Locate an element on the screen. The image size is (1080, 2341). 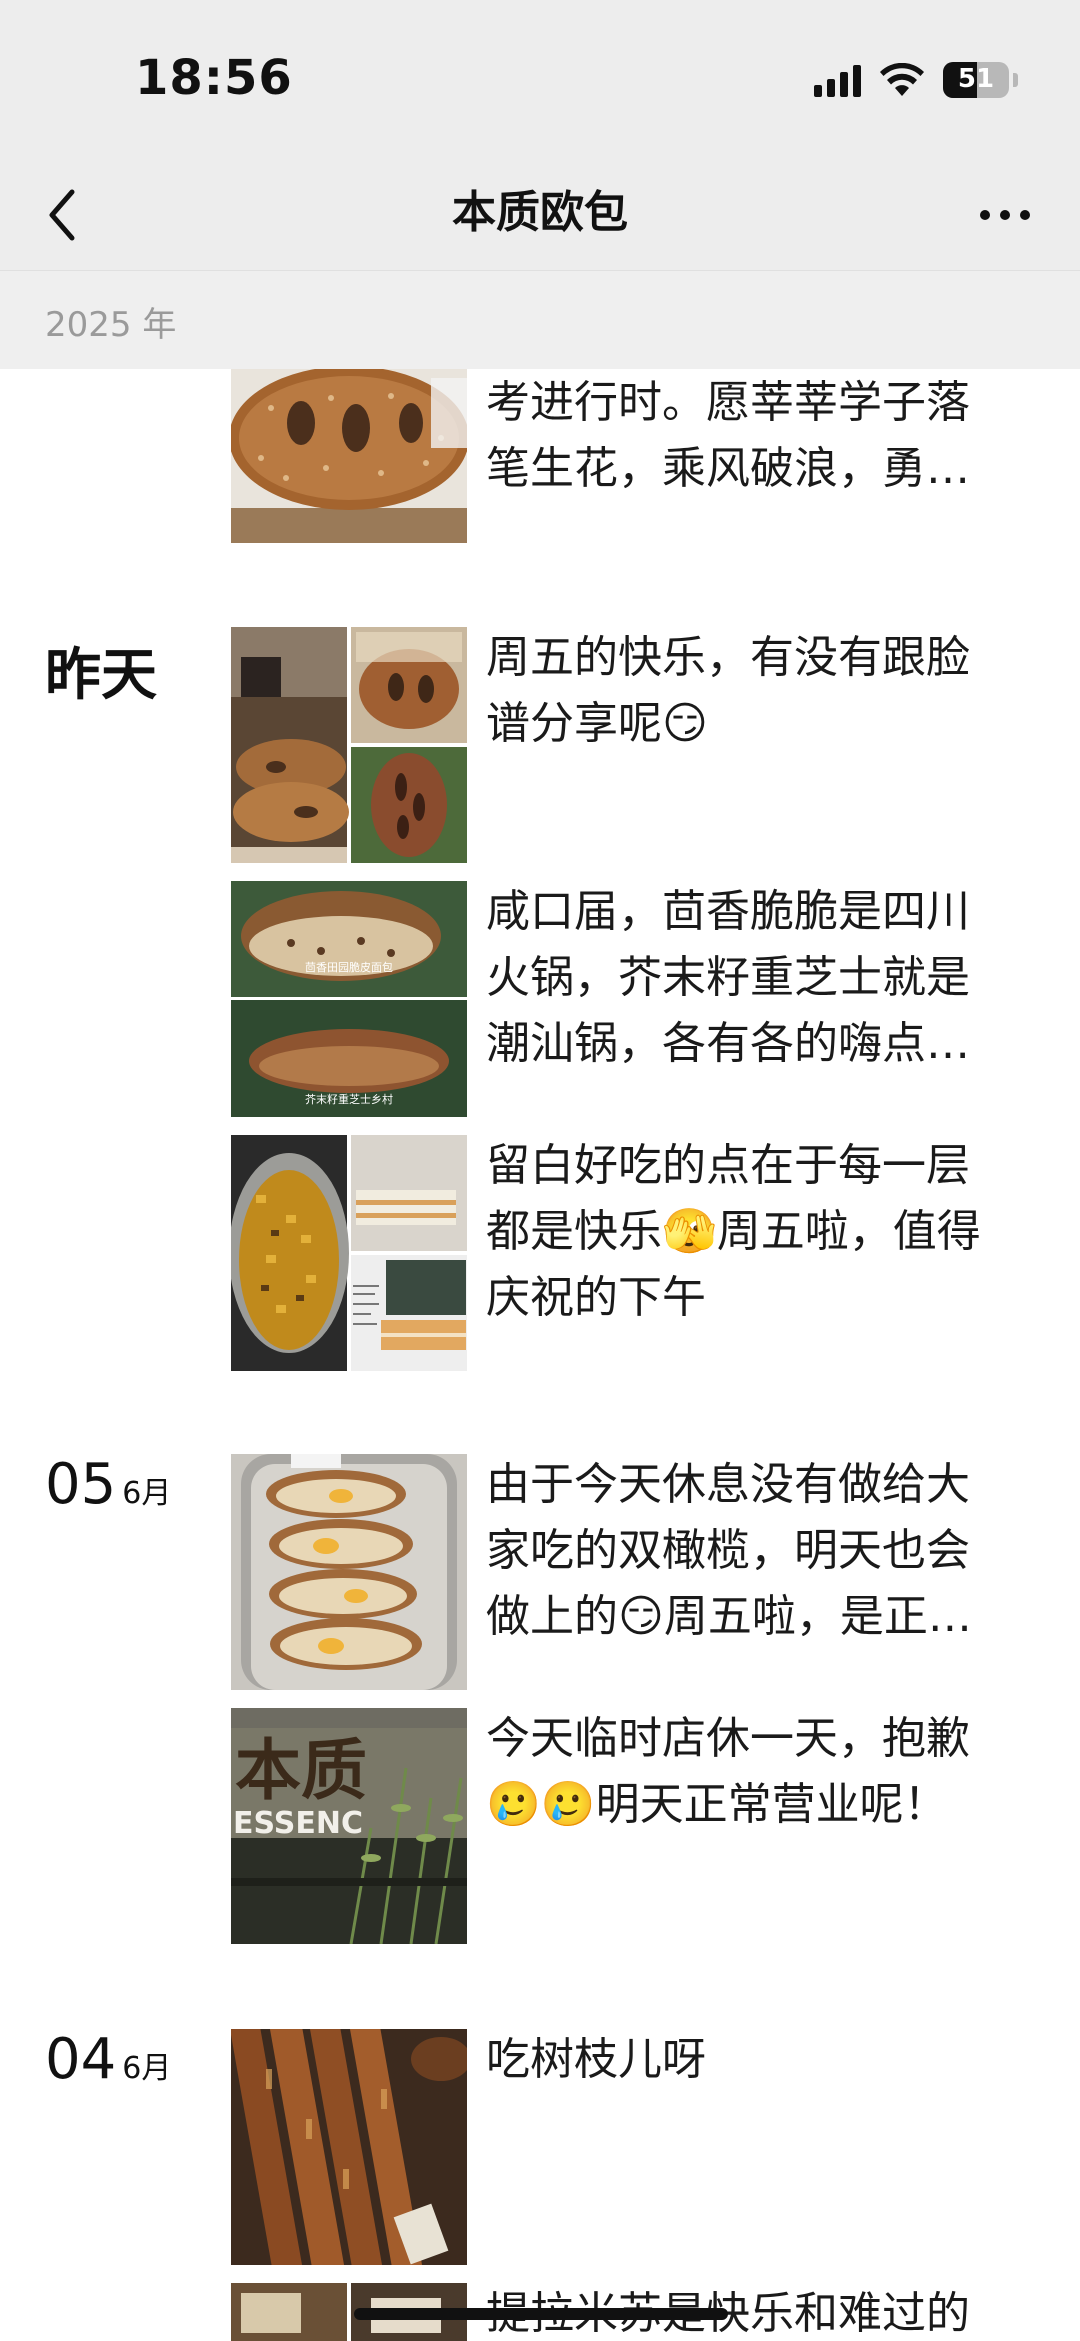
navigation-bar: 本质欧包 is located at coordinates (540, 215).